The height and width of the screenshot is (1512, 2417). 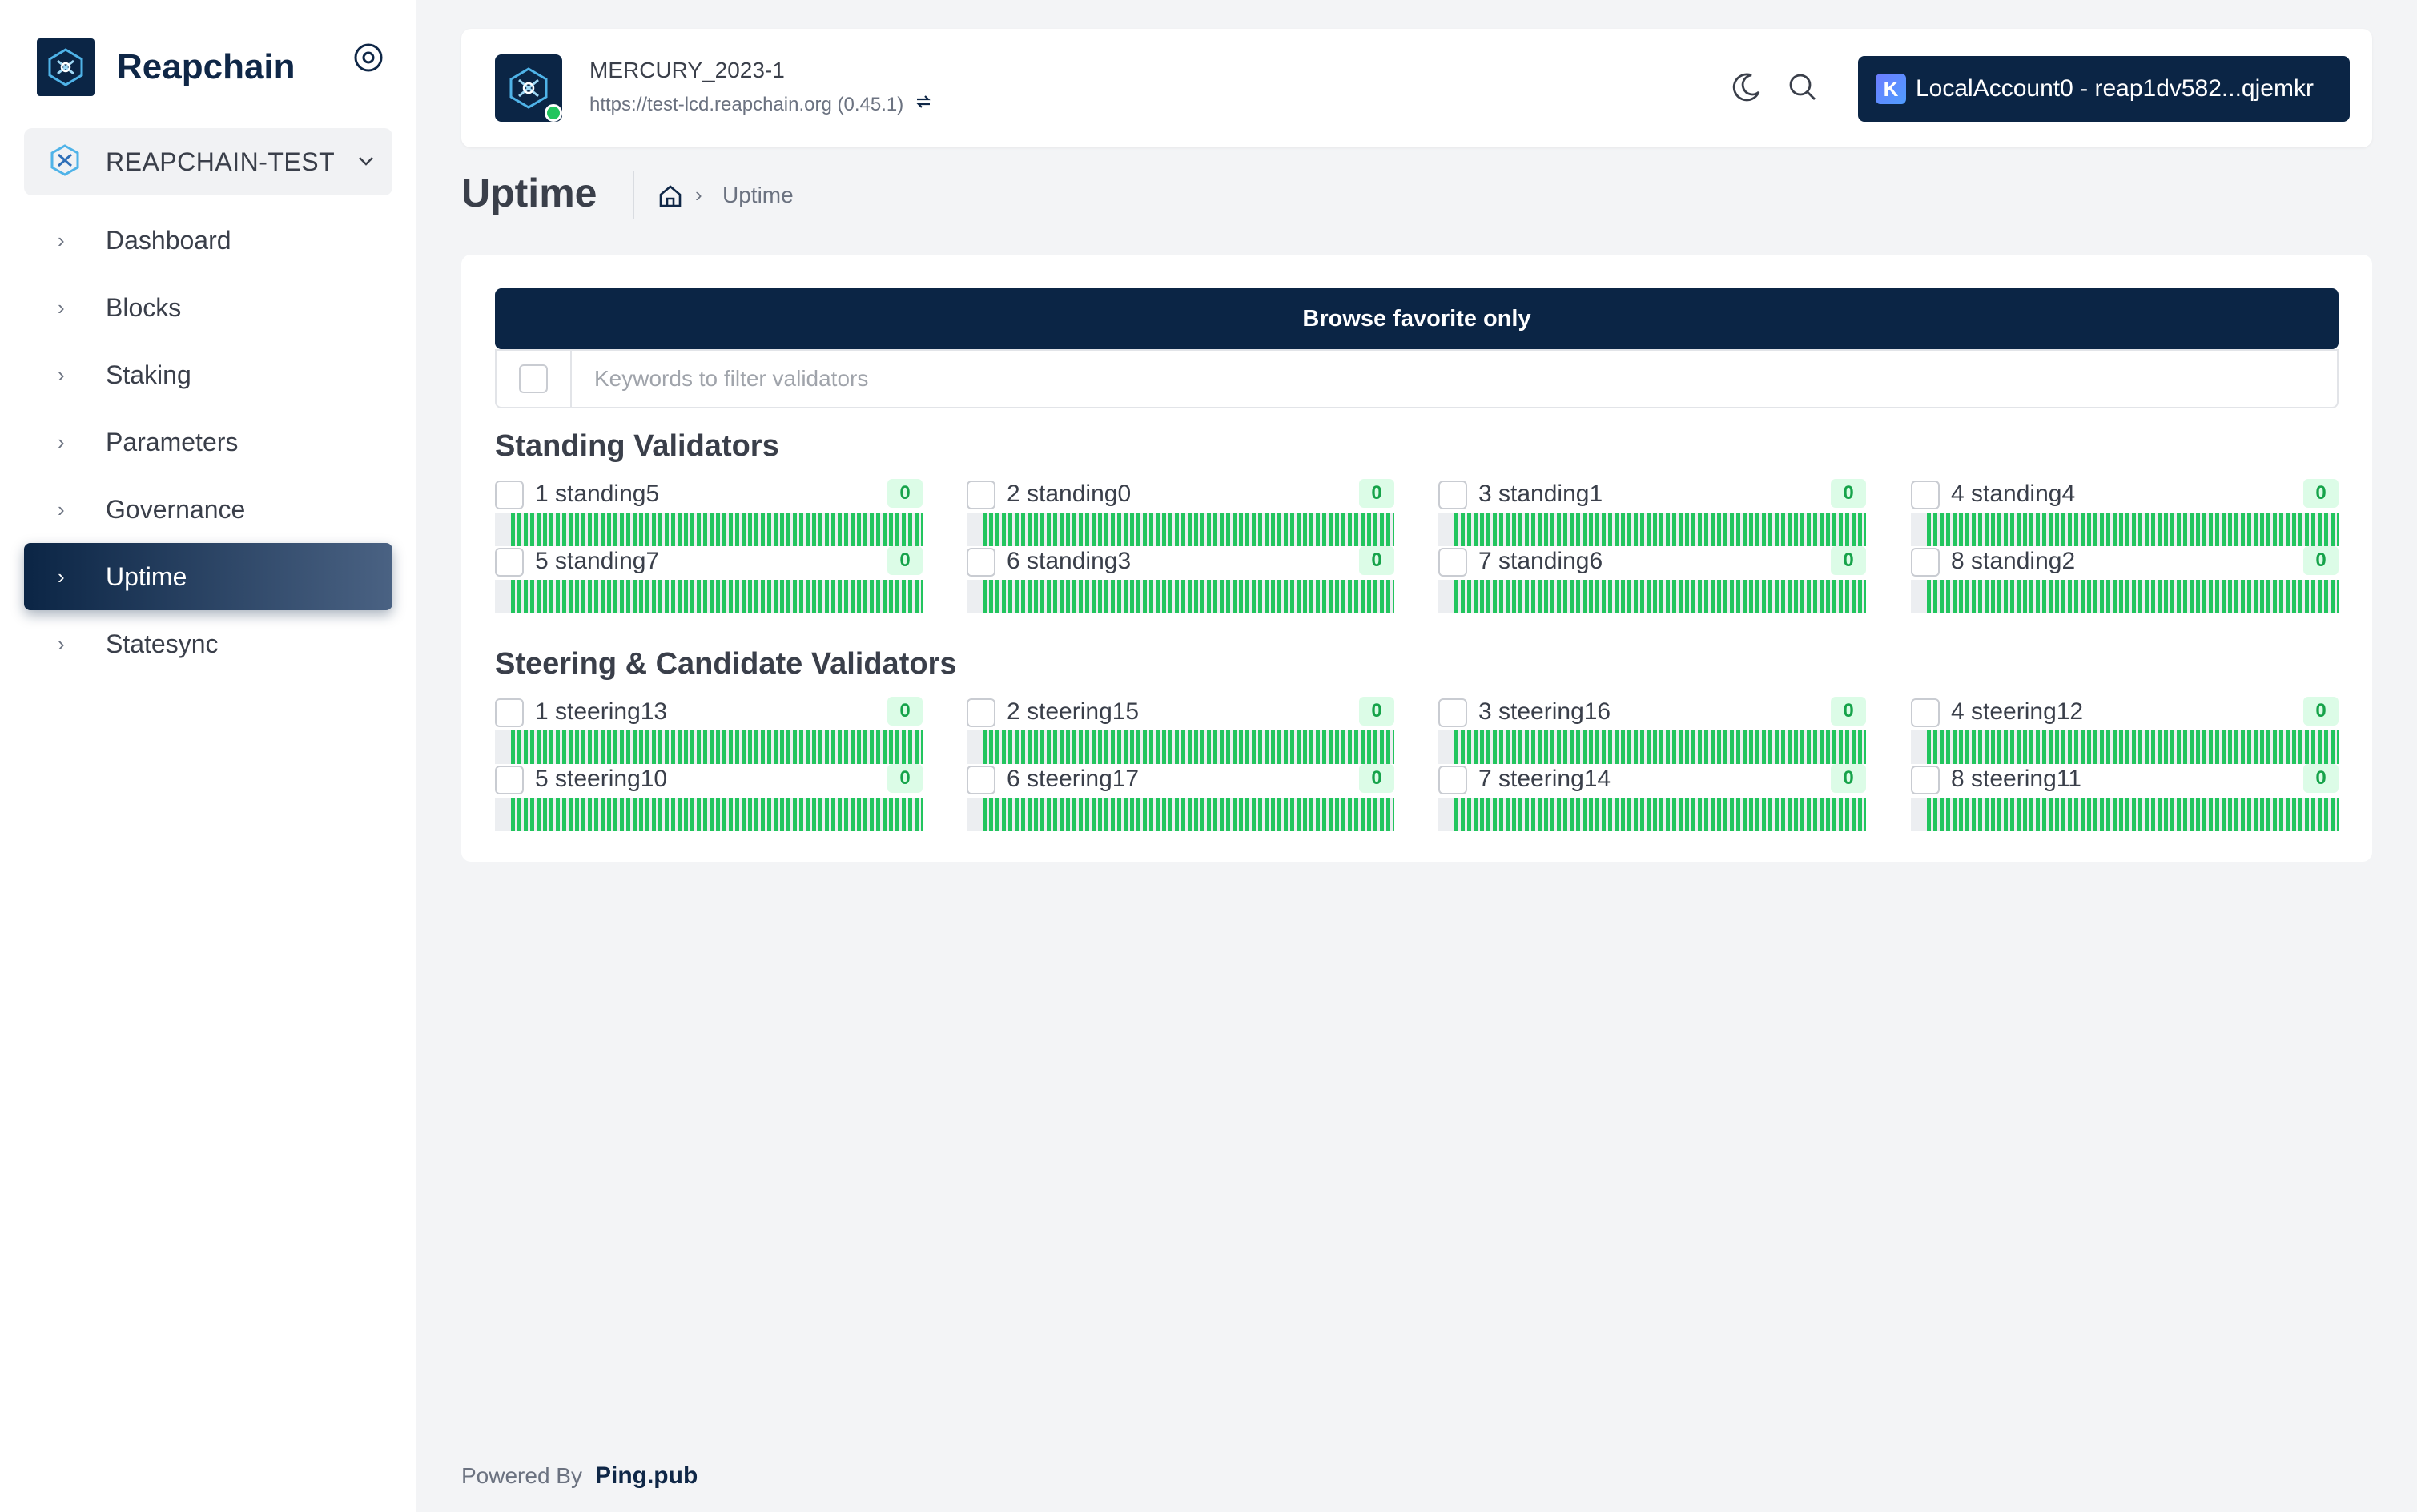 What do you see at coordinates (529, 193) in the screenshot?
I see `page-title: Uptime` at bounding box center [529, 193].